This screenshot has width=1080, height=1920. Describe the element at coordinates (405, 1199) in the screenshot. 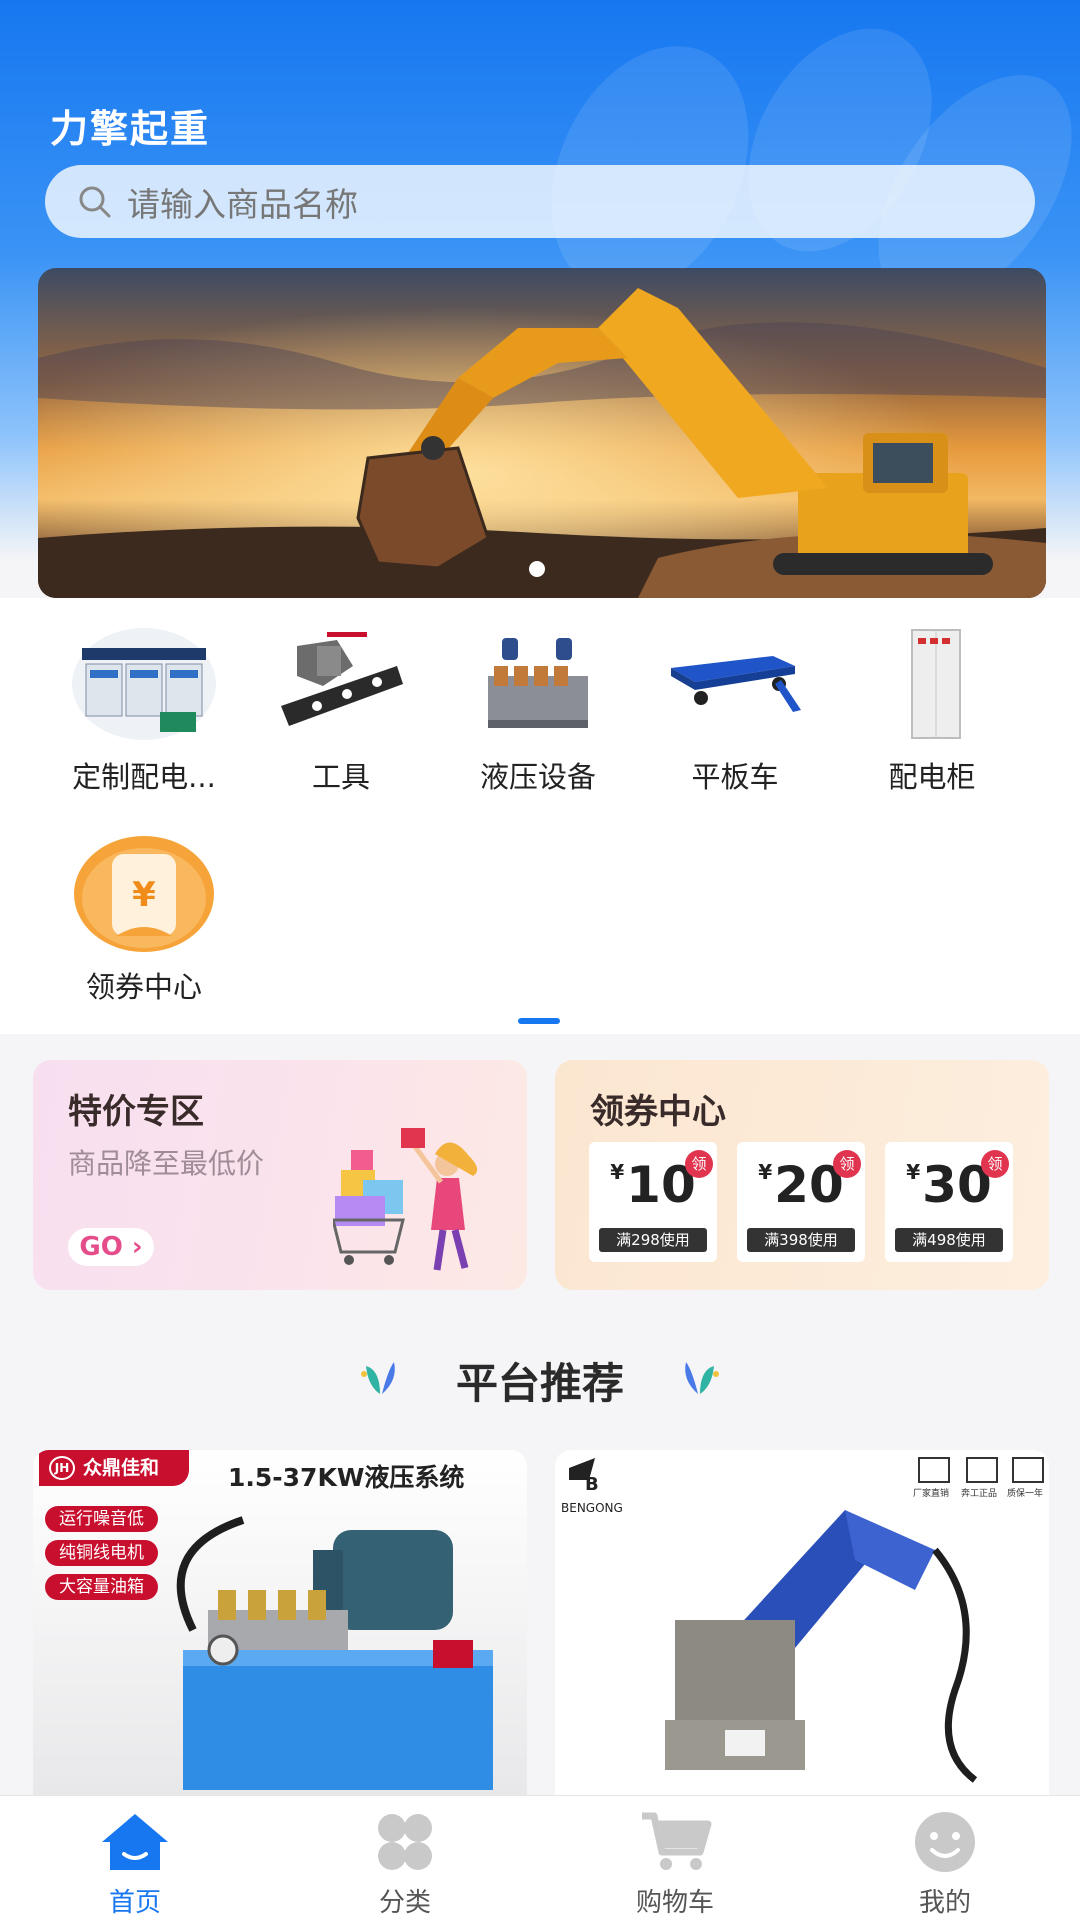

I see `shopping-illustration` at that location.